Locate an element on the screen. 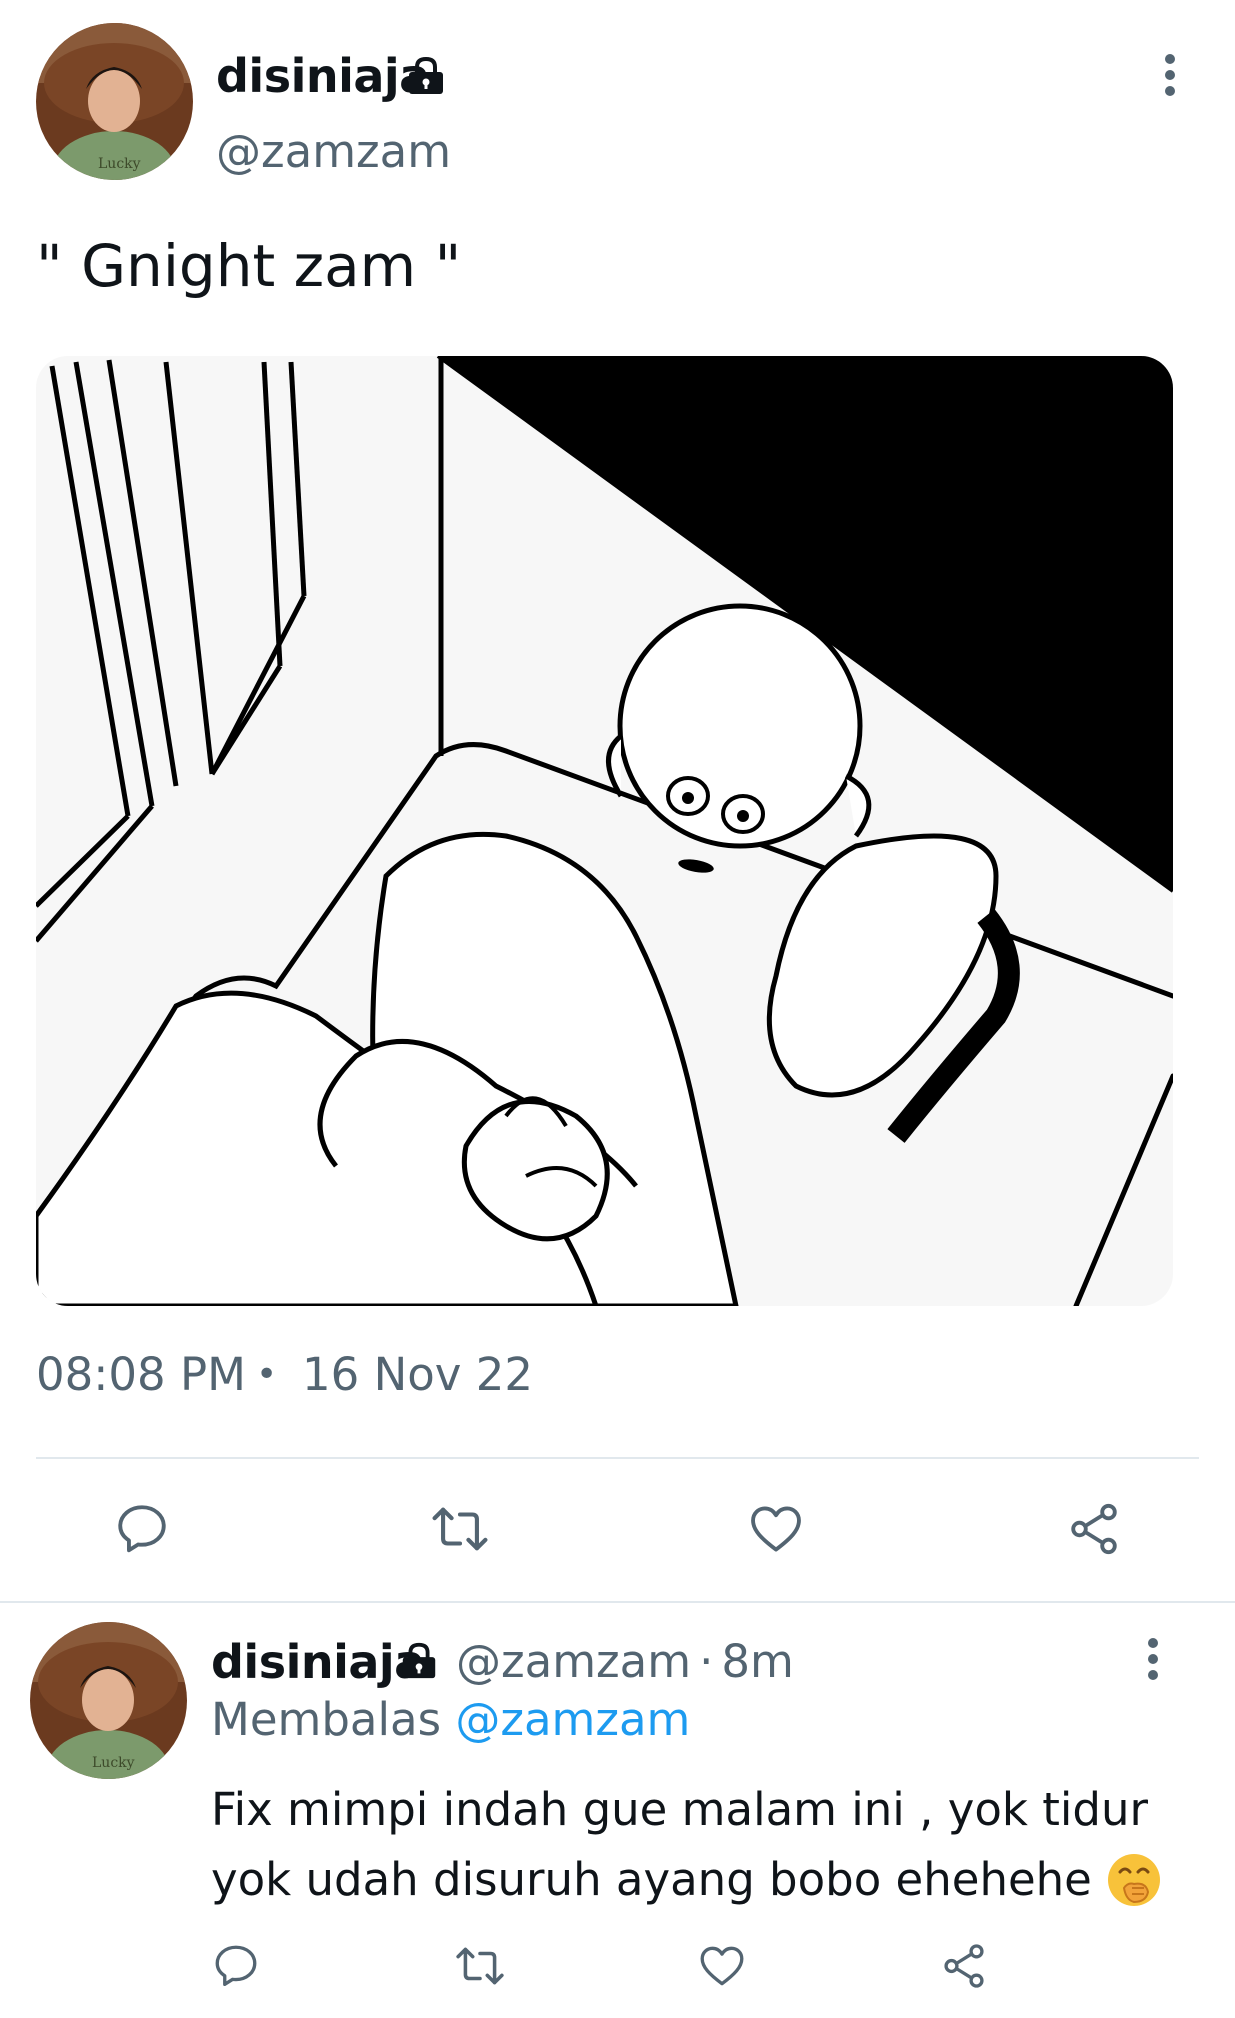 The height and width of the screenshot is (2018, 1235). share-button is located at coordinates (1094, 1529).